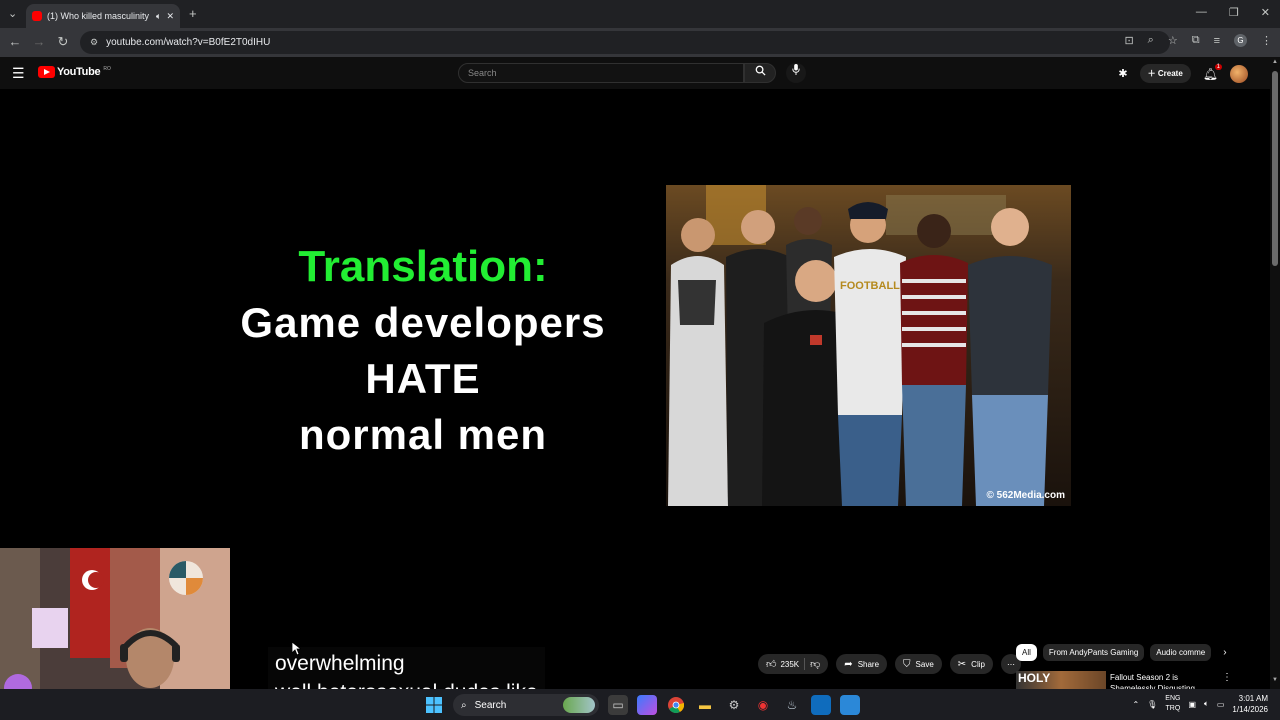  What do you see at coordinates (1025, 495) in the screenshot?
I see `photo-credit: © 562Media.com` at bounding box center [1025, 495].